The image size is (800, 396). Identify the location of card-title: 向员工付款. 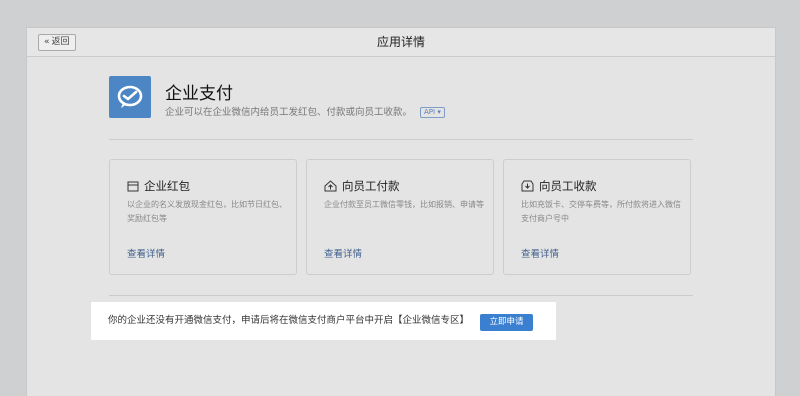
(371, 186).